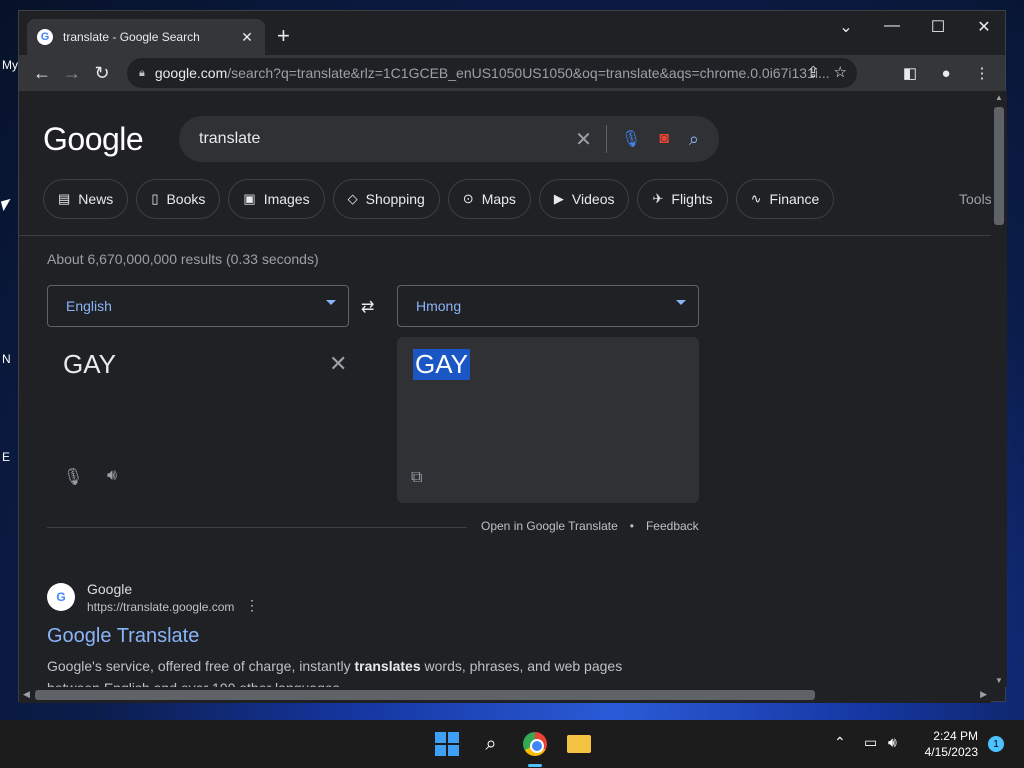 The width and height of the screenshot is (1024, 768). Describe the element at coordinates (548, 420) in the screenshot. I see `target-text-panel: GAY ⧉` at that location.